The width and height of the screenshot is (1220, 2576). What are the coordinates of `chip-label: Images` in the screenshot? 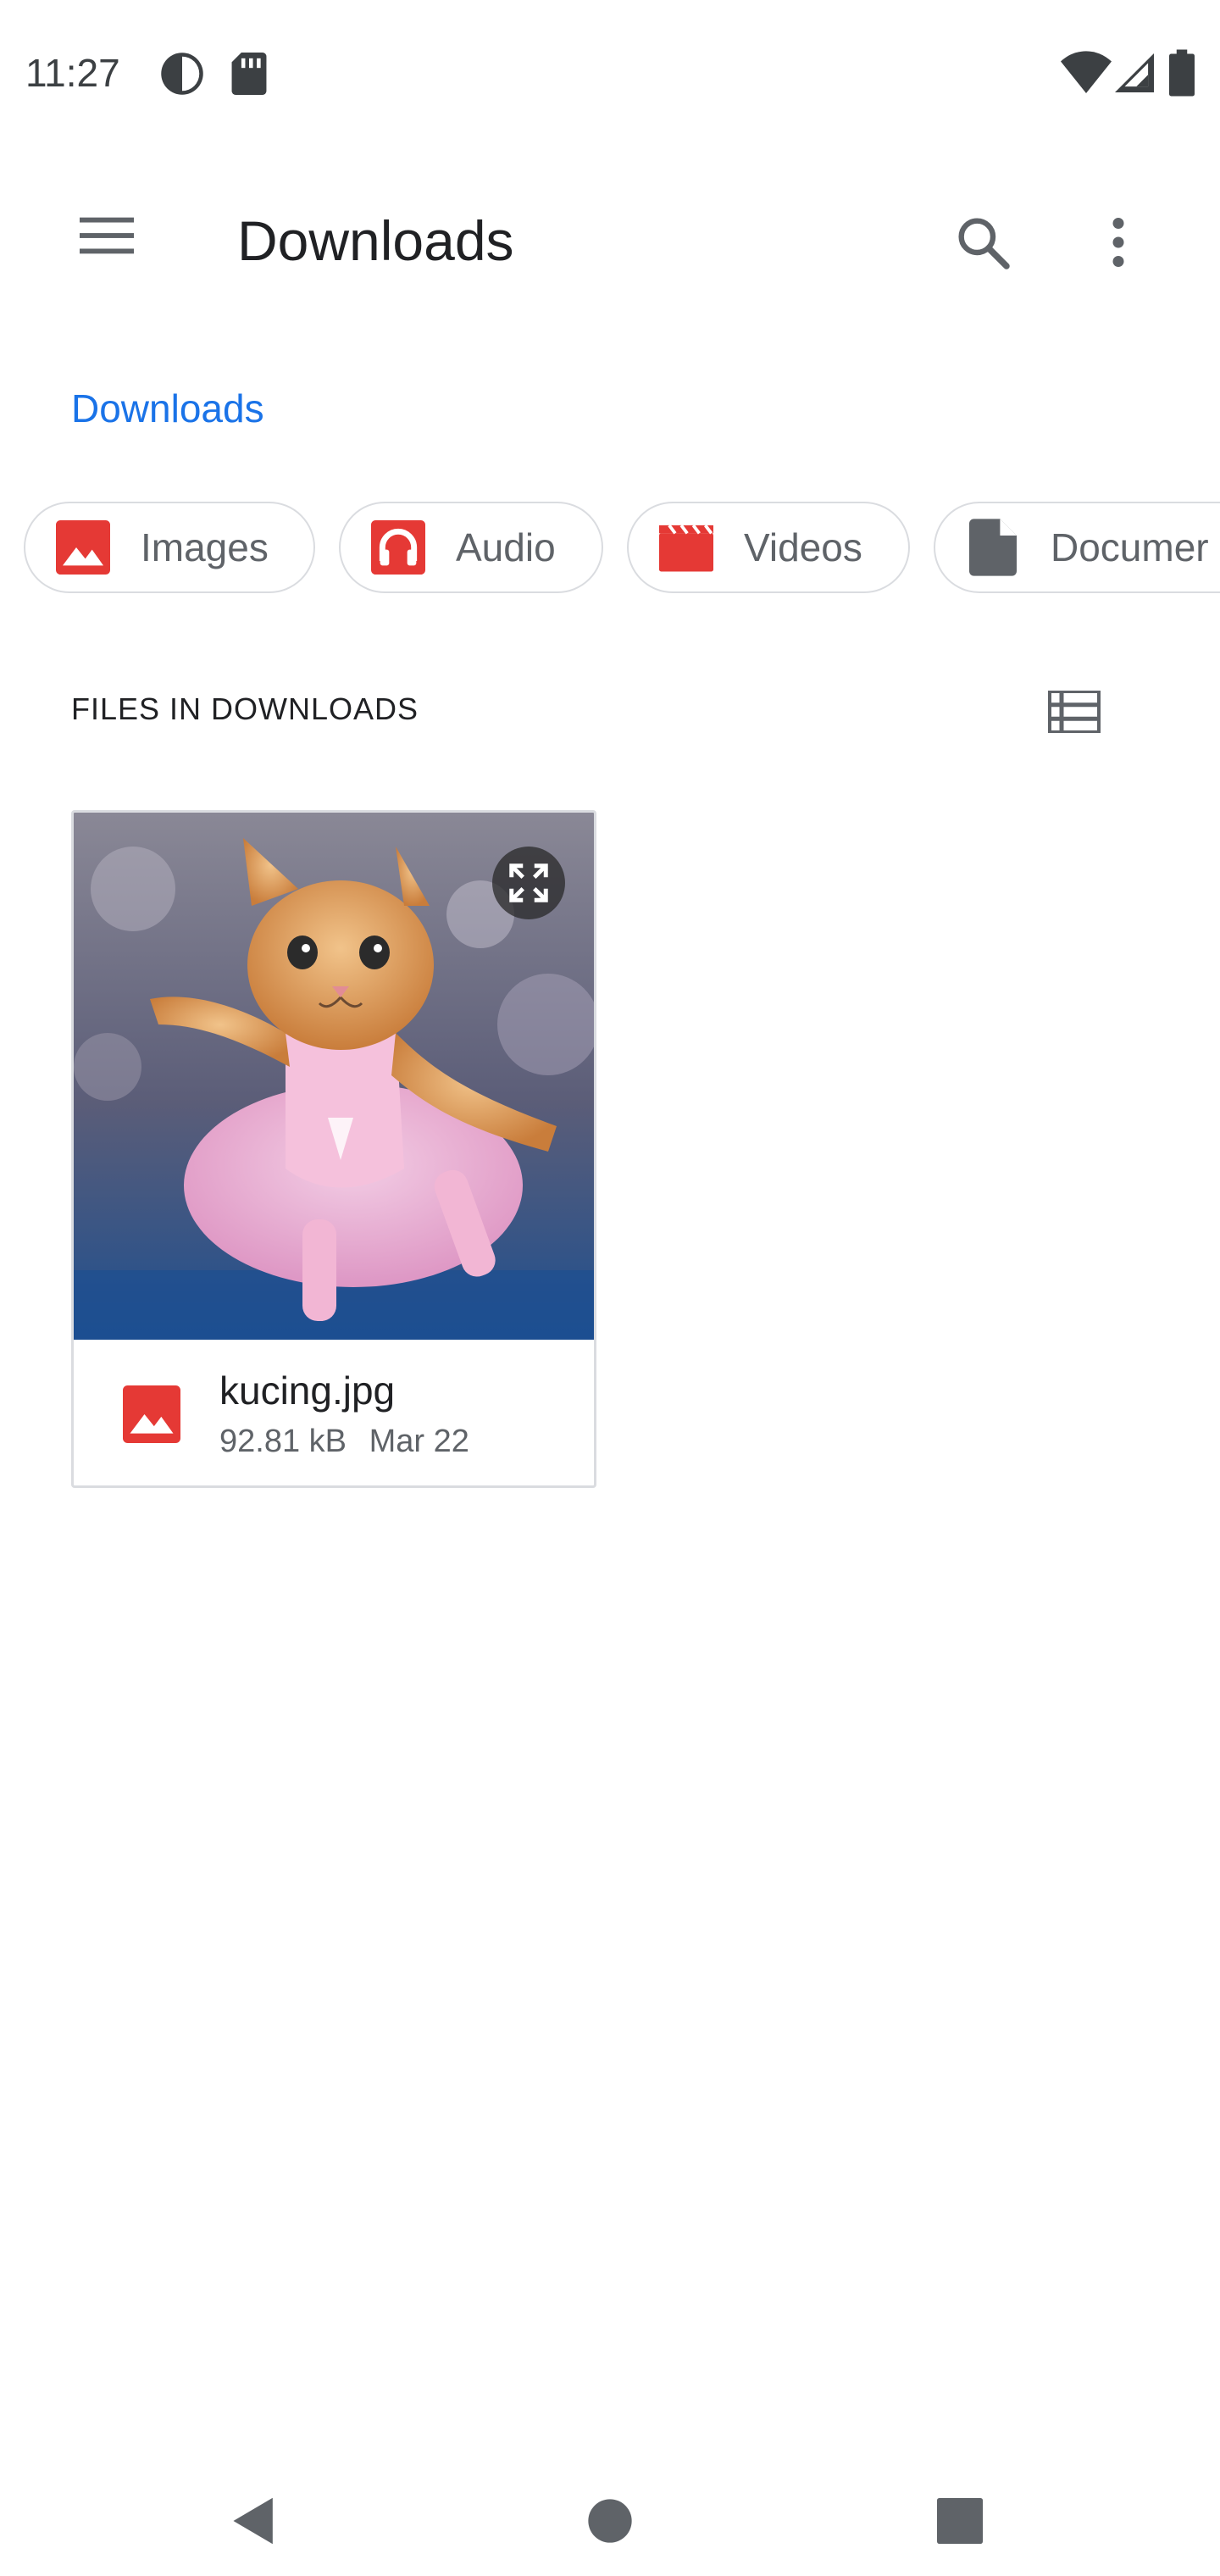 It's located at (205, 547).